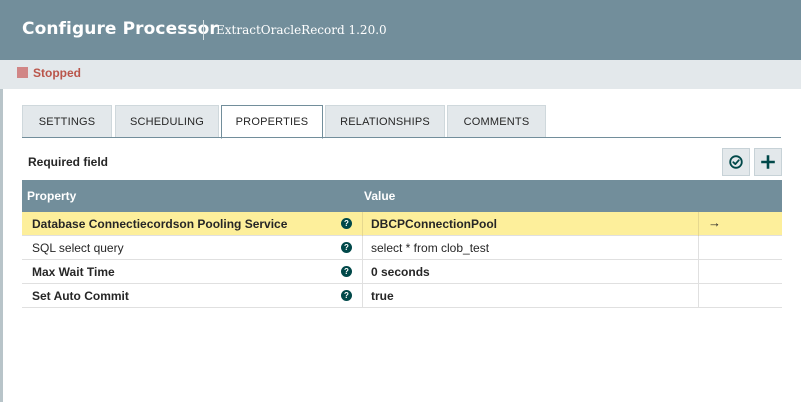 This screenshot has width=801, height=402. Describe the element at coordinates (120, 29) in the screenshot. I see `dialog-title: Configure Processor` at that location.